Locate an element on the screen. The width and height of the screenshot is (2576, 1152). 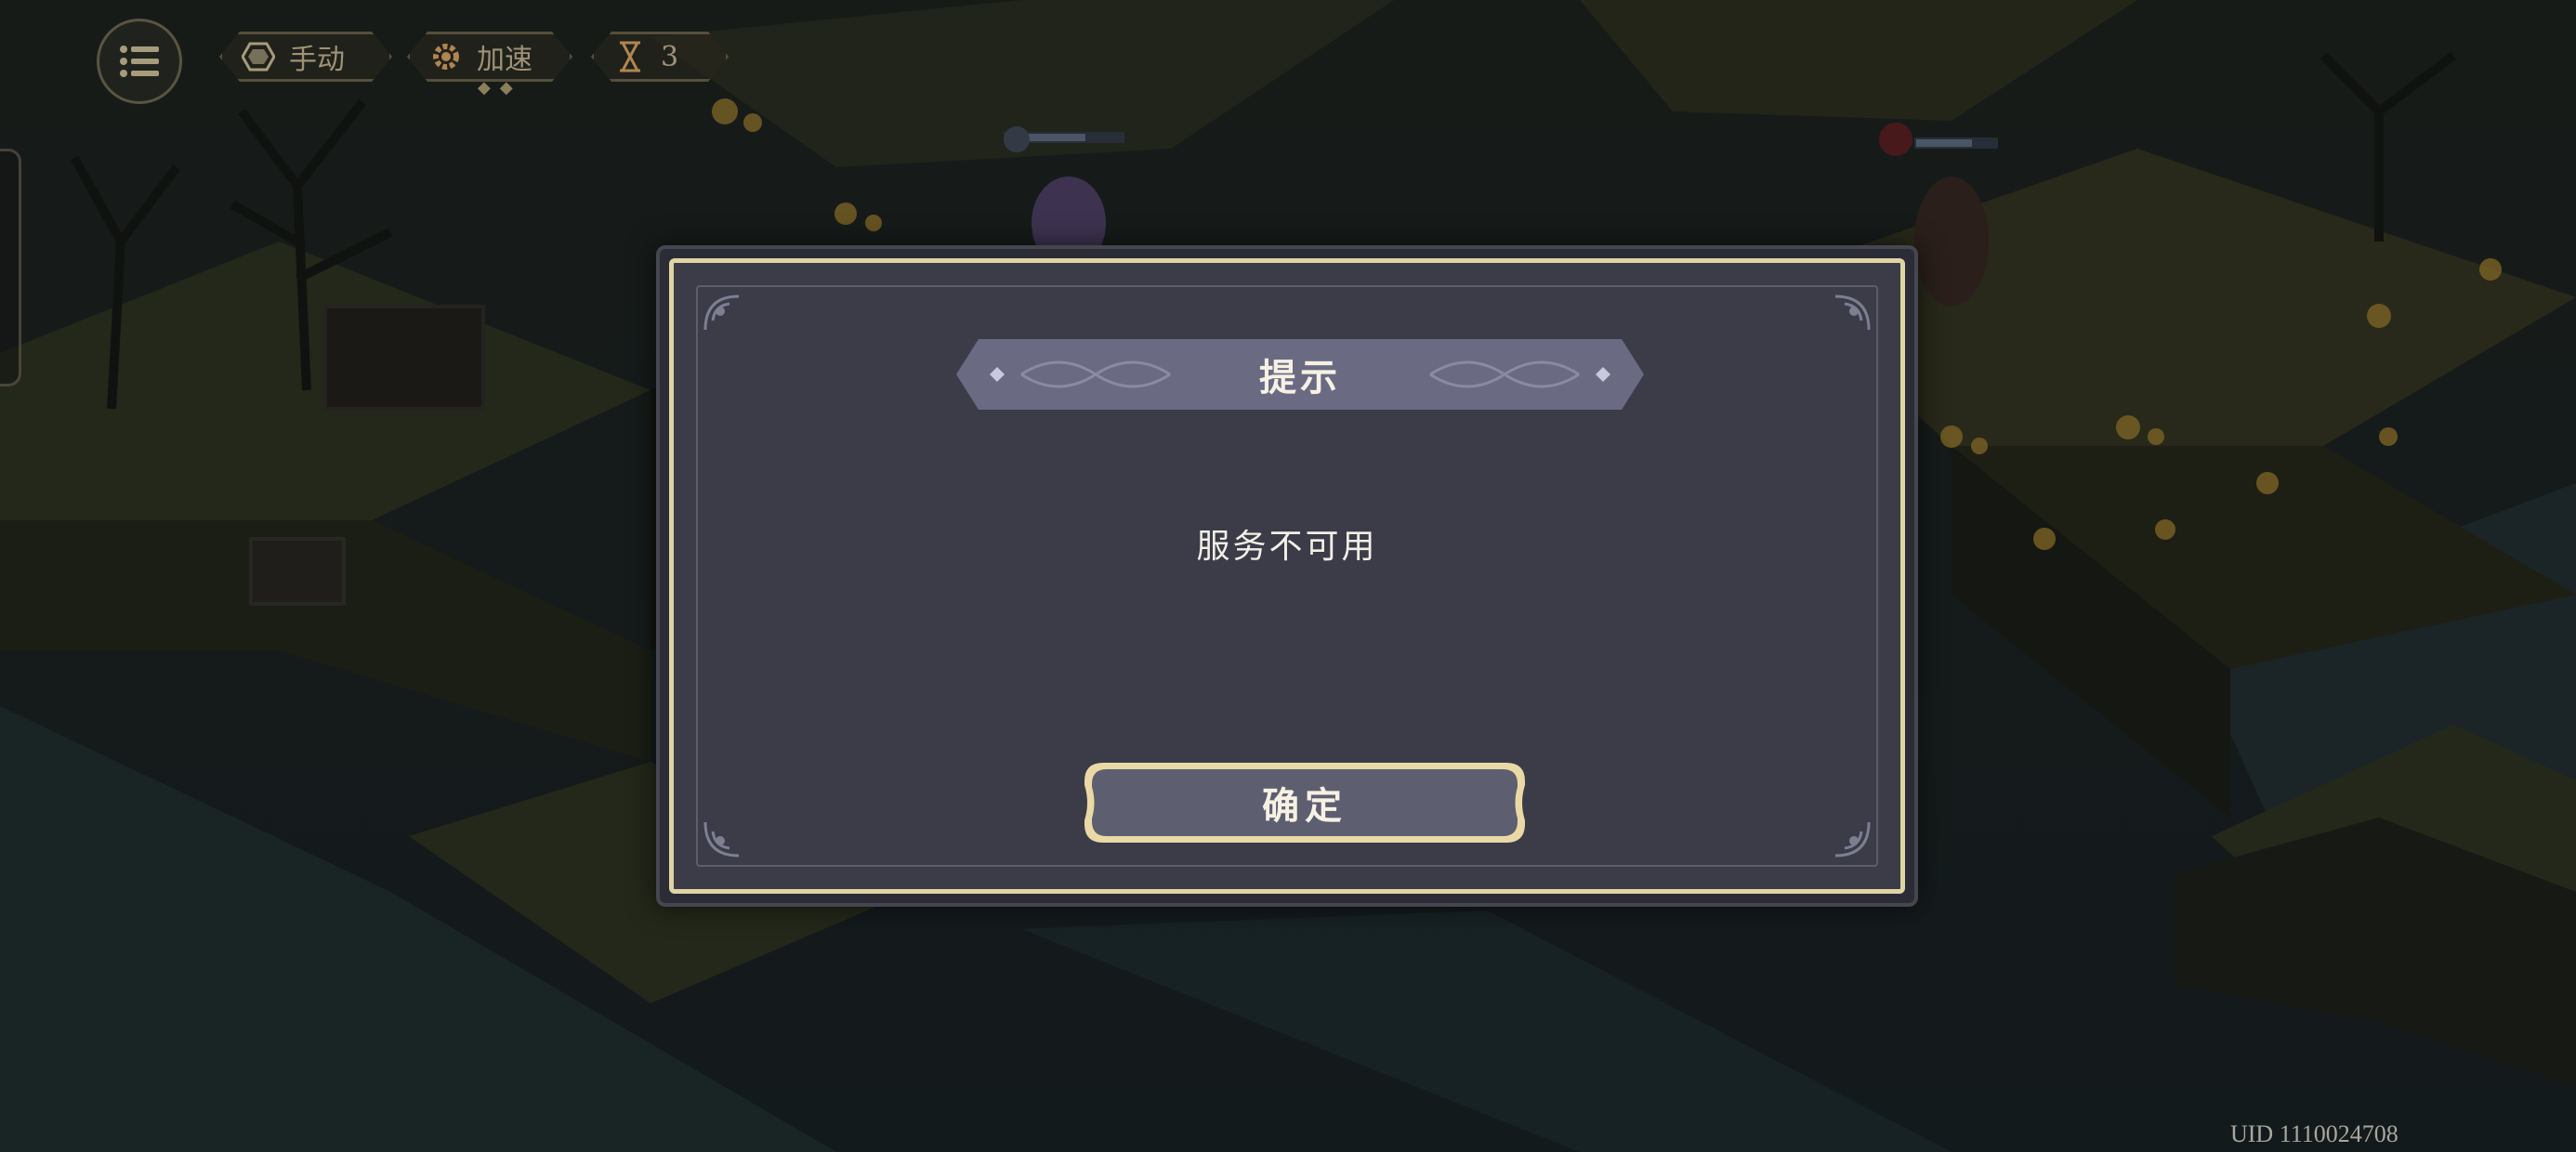
dialog-title-banner: 提示 is located at coordinates (1300, 374).